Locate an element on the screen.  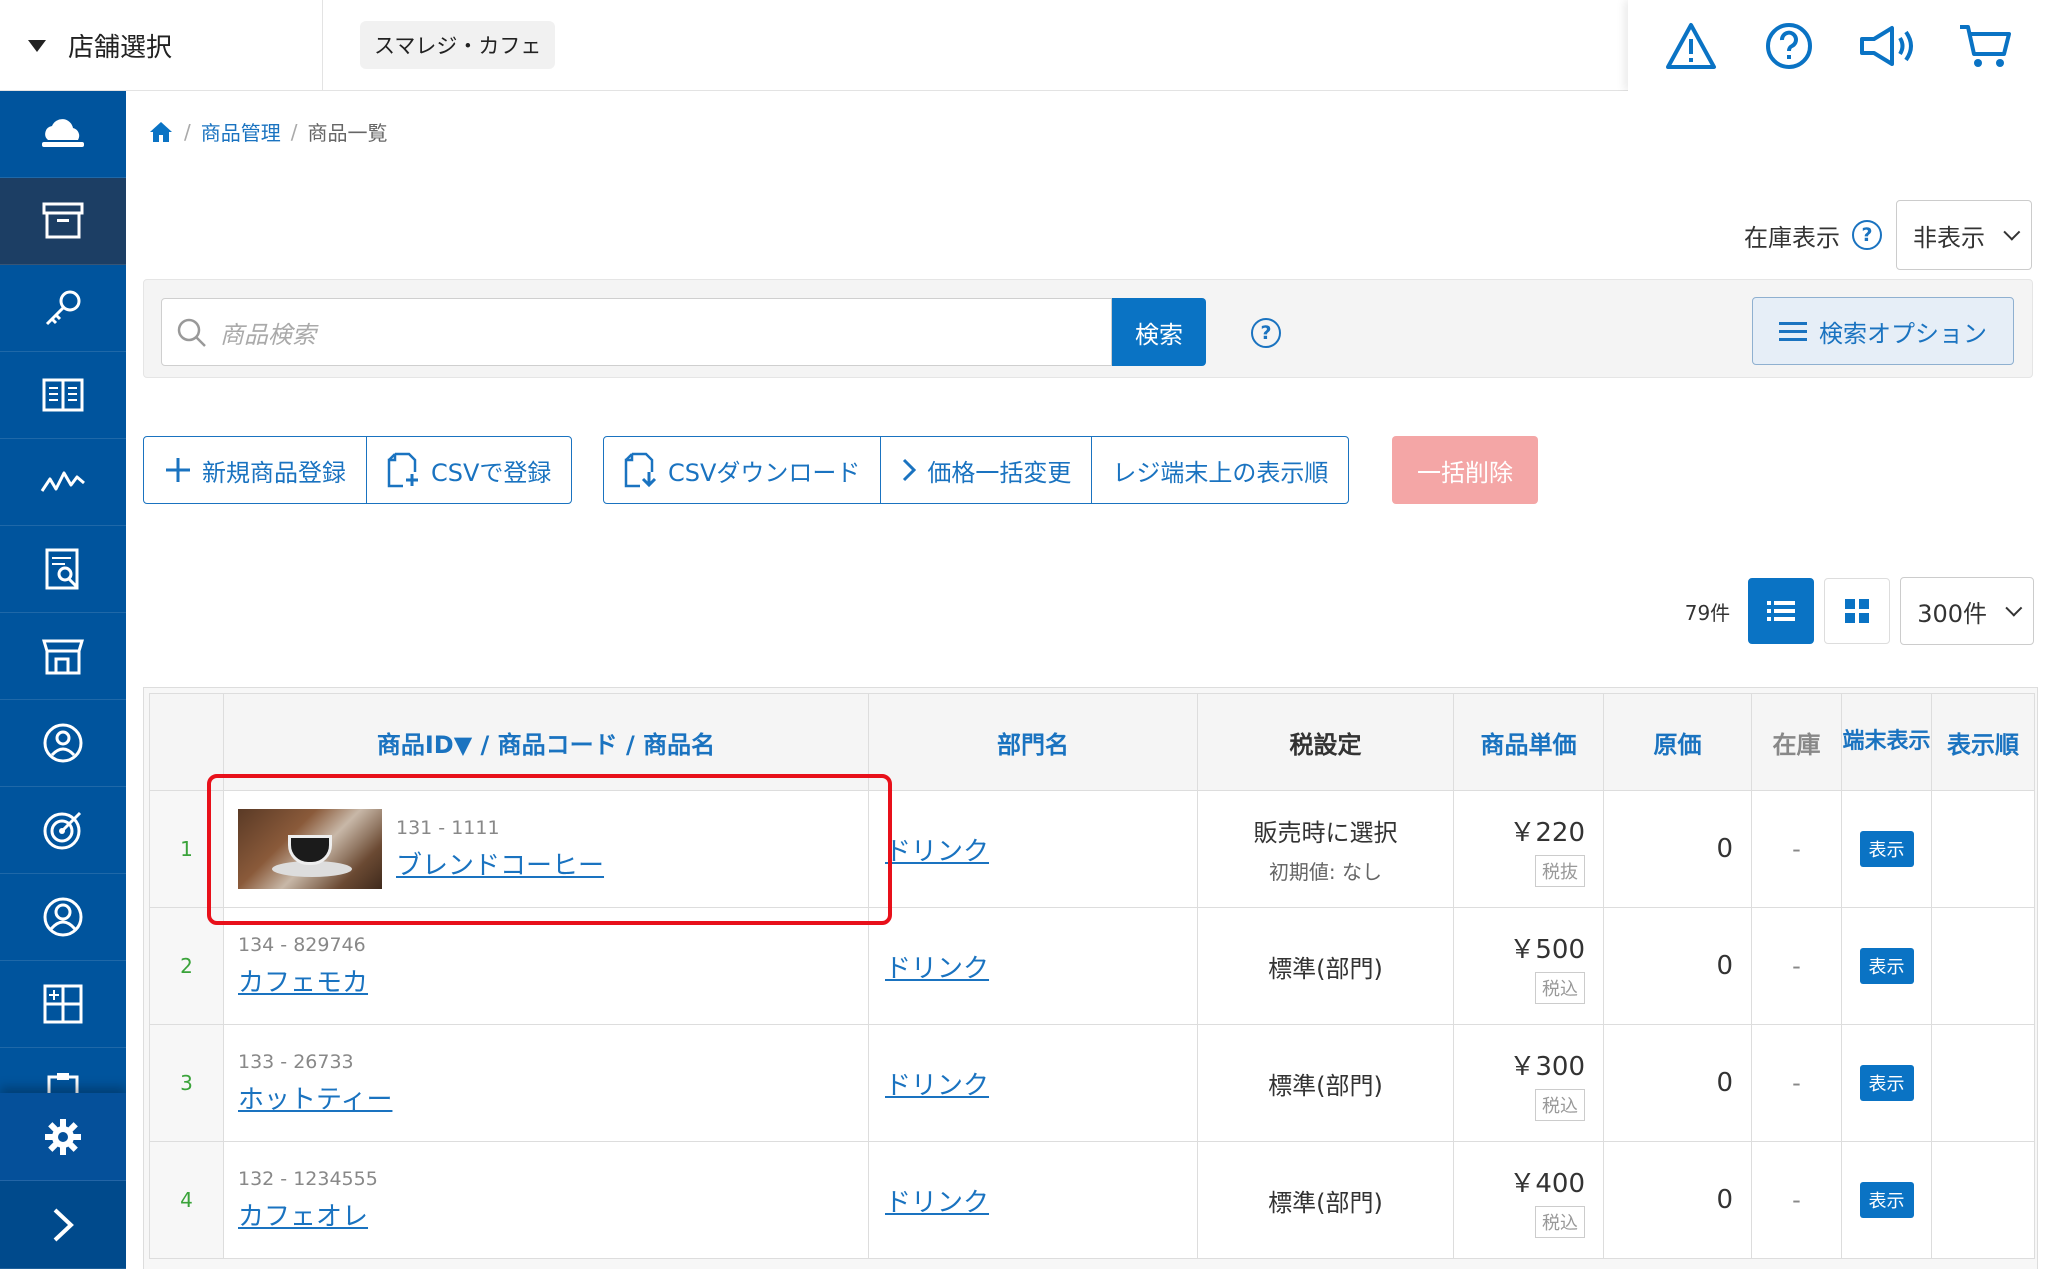
list-view-button is located at coordinates (1781, 611).